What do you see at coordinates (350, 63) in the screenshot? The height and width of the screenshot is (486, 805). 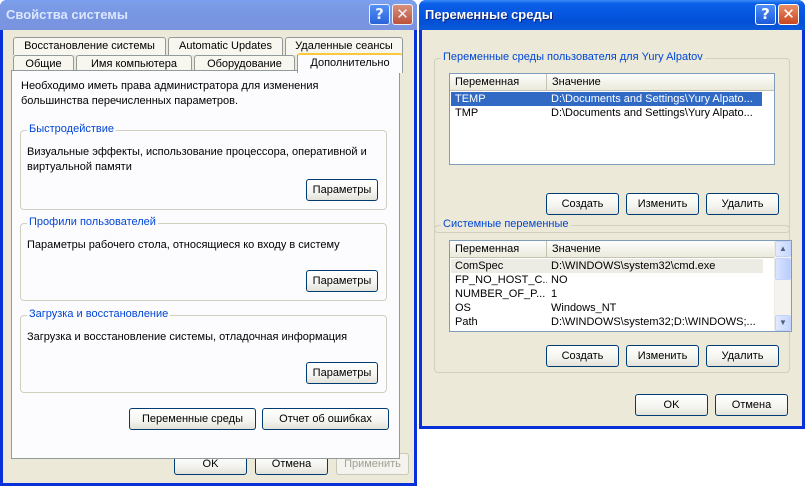 I see `tab-advanced: Дополнительно` at bounding box center [350, 63].